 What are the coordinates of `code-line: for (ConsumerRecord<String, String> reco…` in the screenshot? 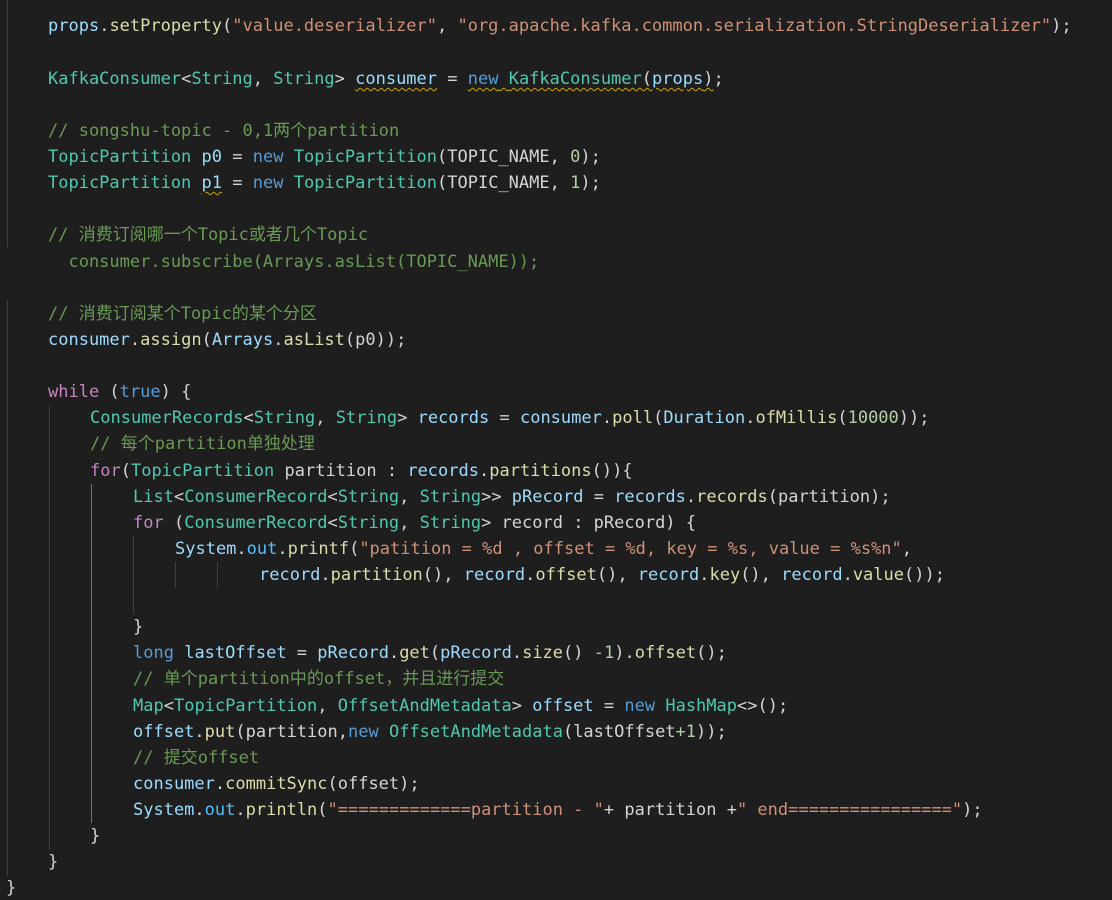 It's located at (414, 523).